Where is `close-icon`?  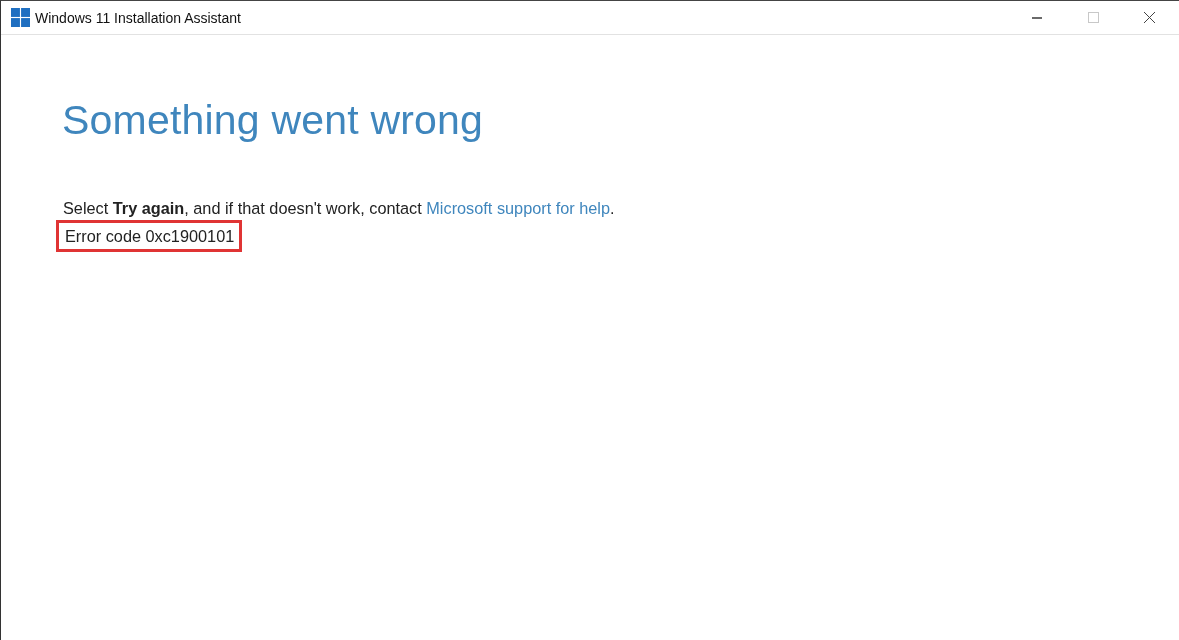
close-icon is located at coordinates (1149, 17).